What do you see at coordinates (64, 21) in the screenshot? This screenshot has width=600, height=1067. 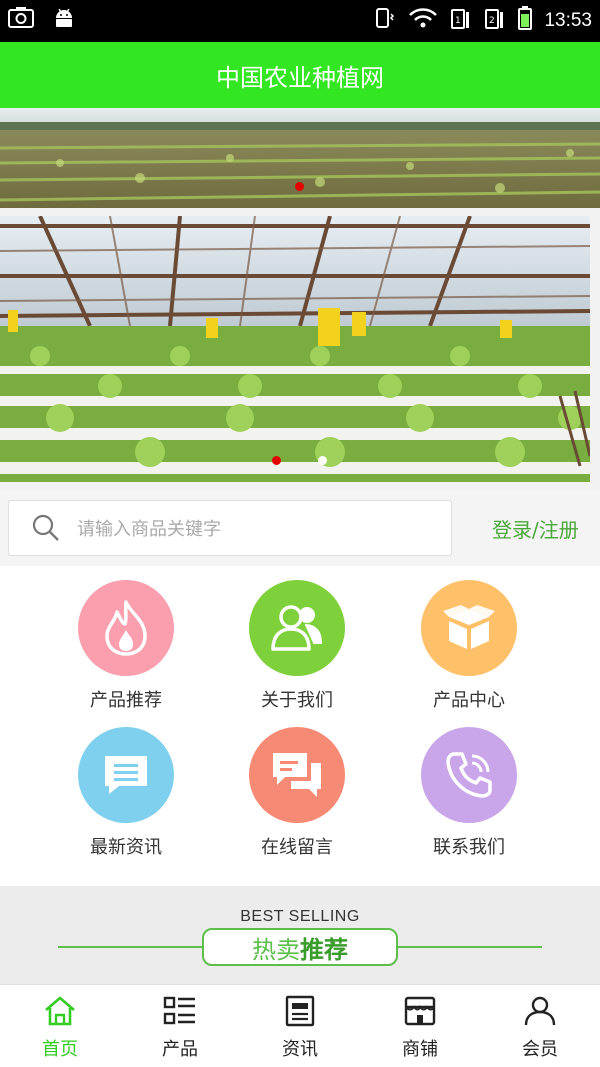 I see `android-icon` at bounding box center [64, 21].